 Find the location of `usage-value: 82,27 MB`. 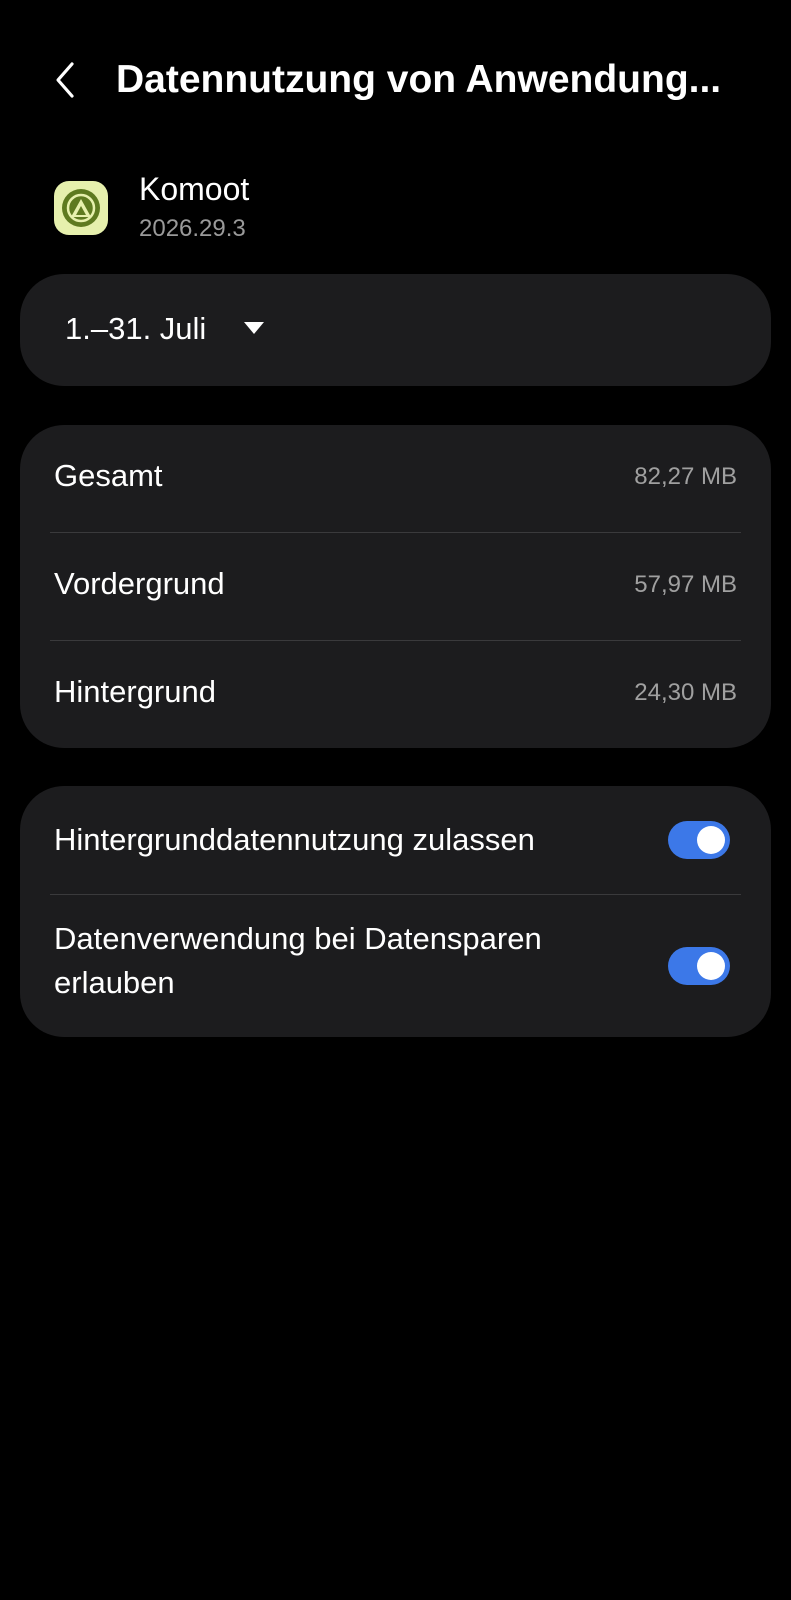

usage-value: 82,27 MB is located at coordinates (685, 476).